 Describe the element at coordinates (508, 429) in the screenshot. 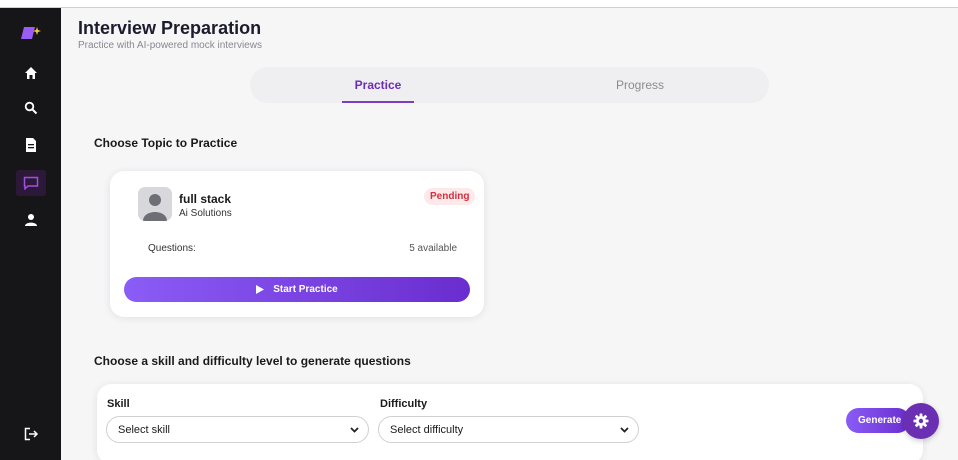

I see `difficulty-select: Select difficulty` at that location.